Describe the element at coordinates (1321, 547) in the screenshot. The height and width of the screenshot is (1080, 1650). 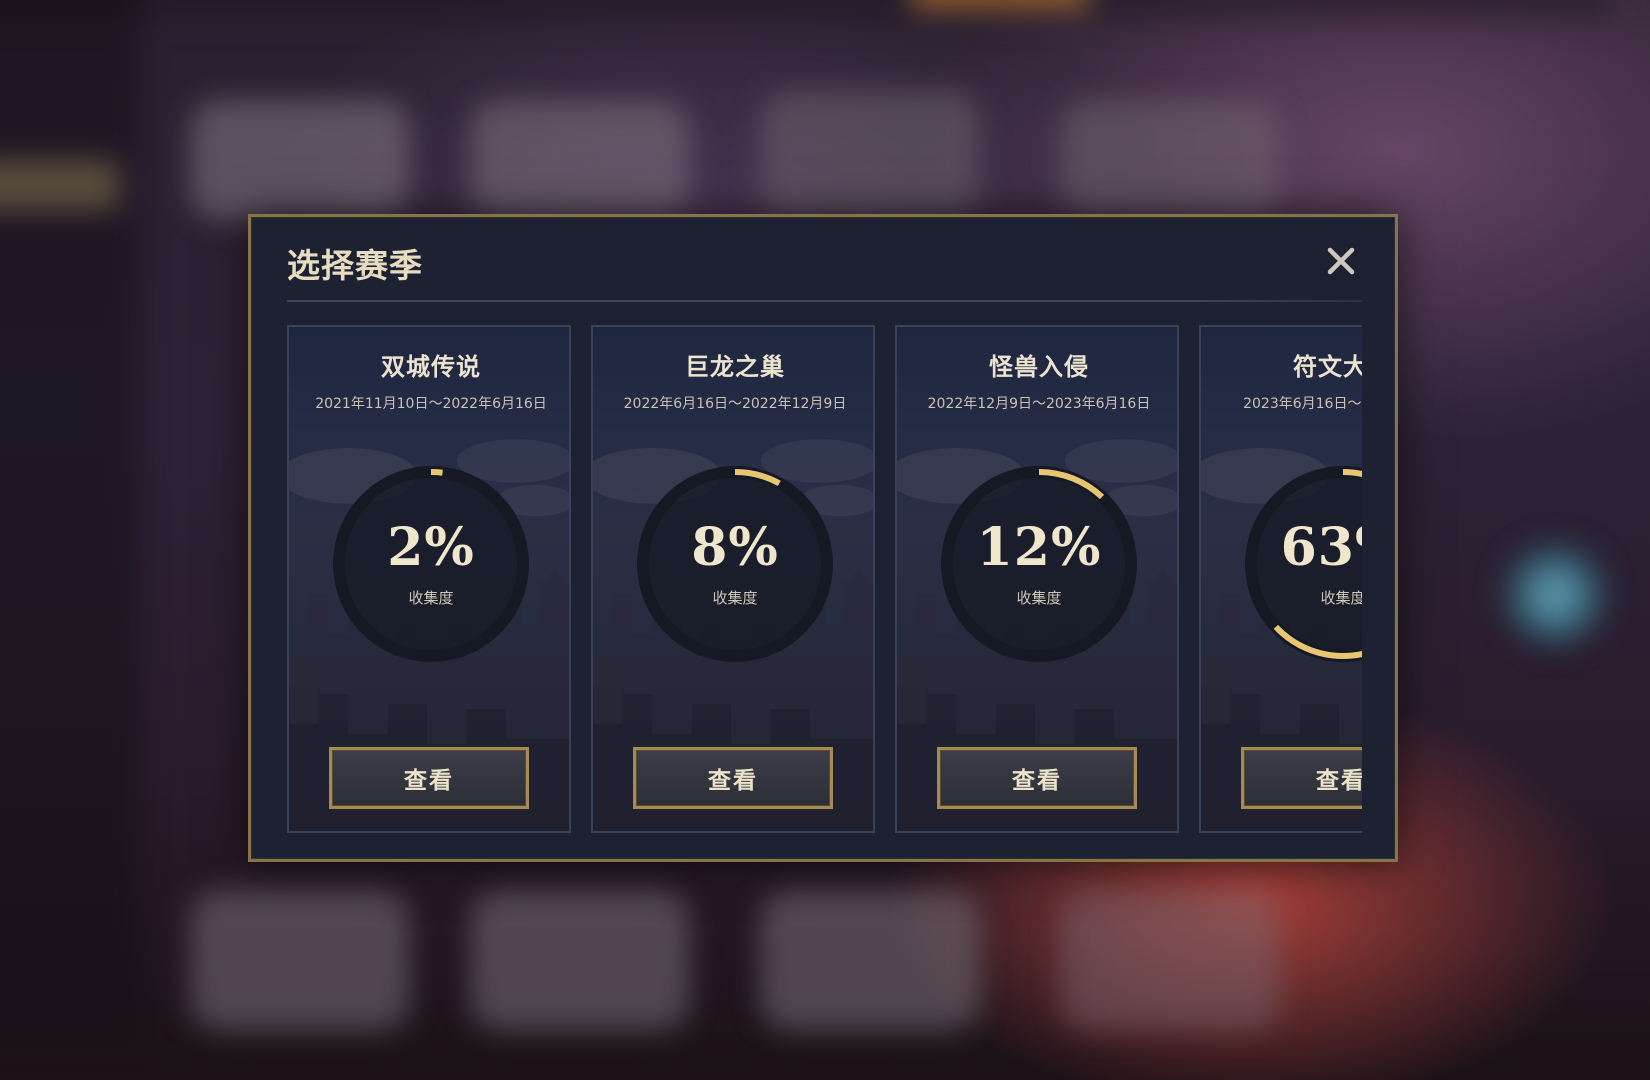
I see `collection-percent: 63%` at that location.